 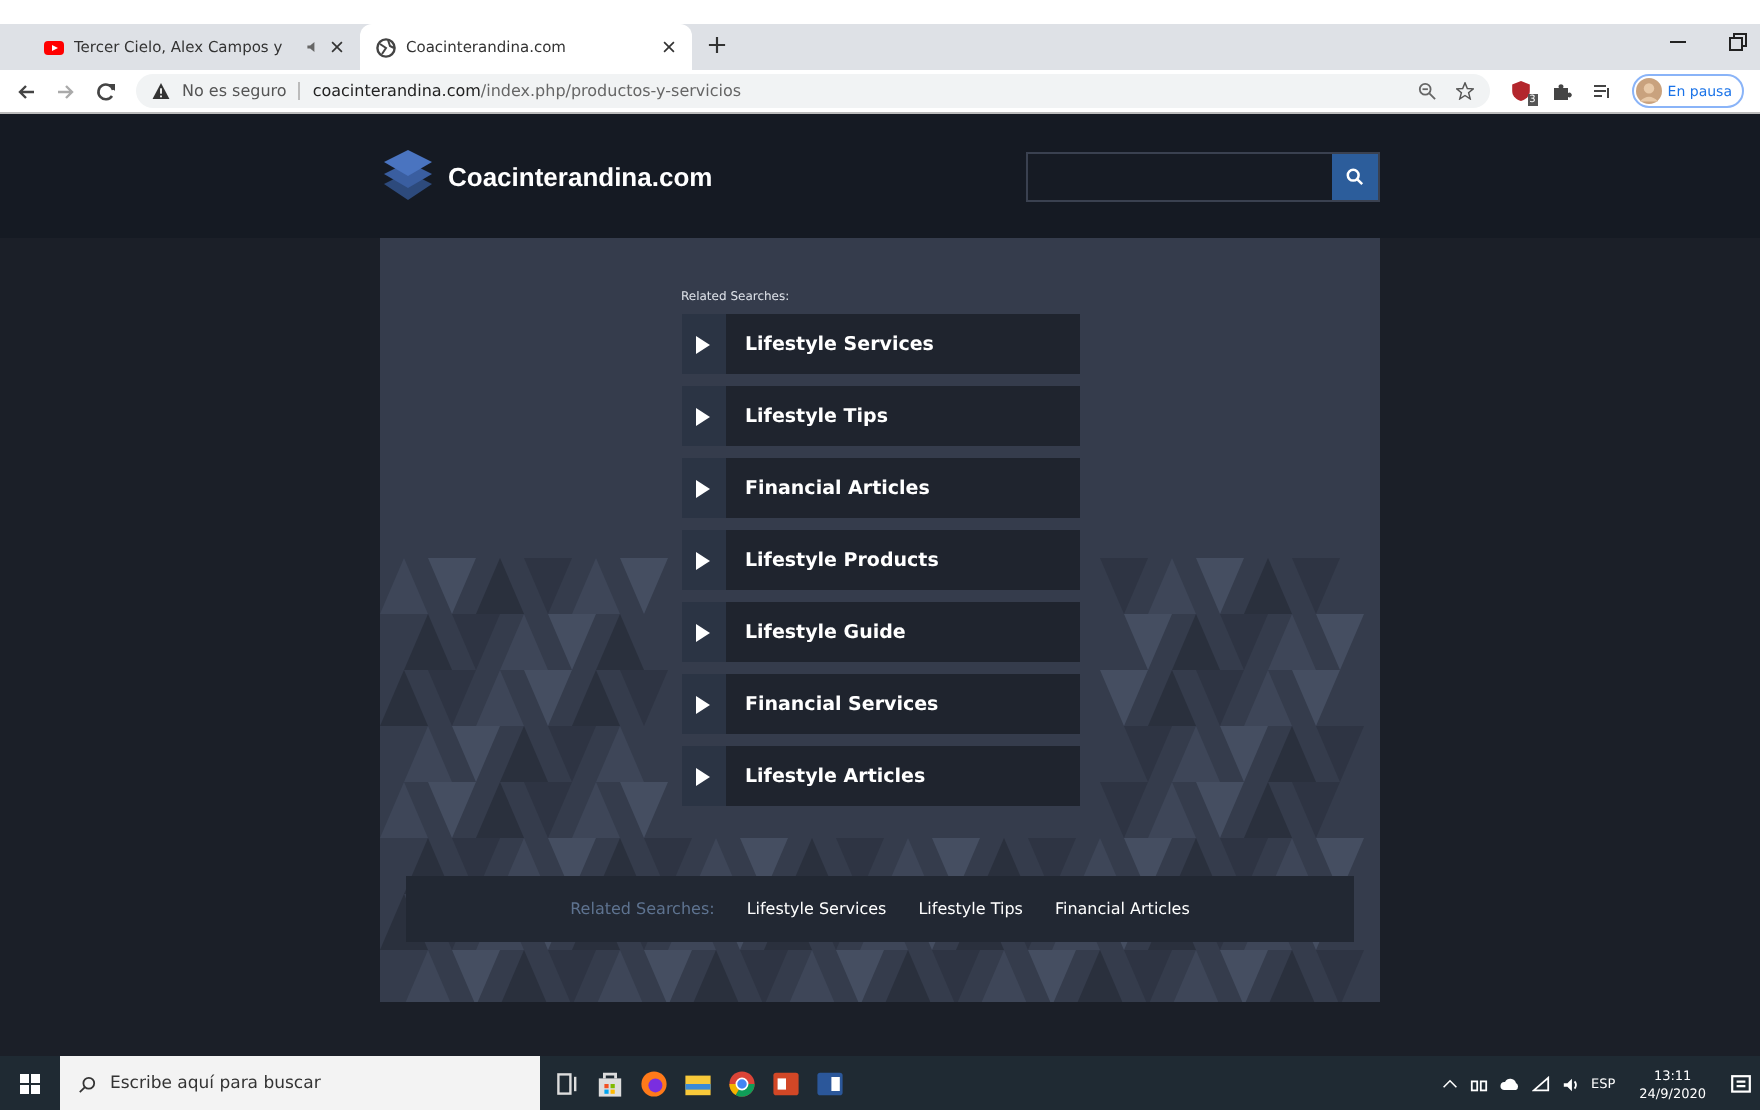 What do you see at coordinates (1741, 1084) in the screenshot?
I see `notification-icon` at bounding box center [1741, 1084].